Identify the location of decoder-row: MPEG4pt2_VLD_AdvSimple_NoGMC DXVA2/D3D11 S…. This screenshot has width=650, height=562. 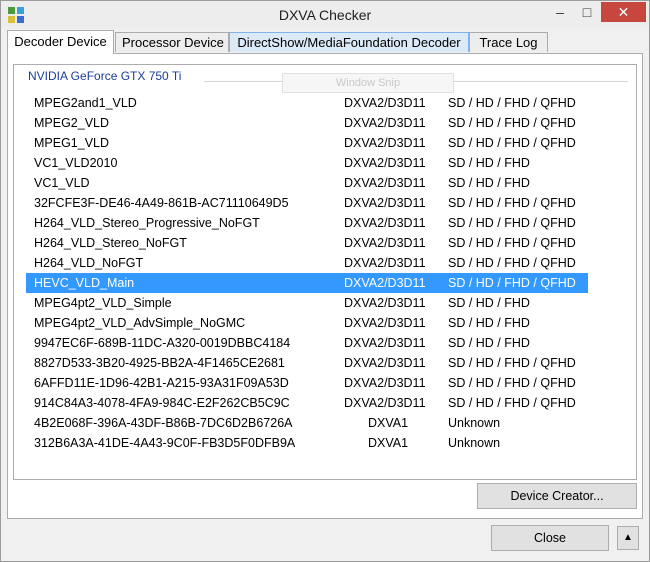
(307, 323).